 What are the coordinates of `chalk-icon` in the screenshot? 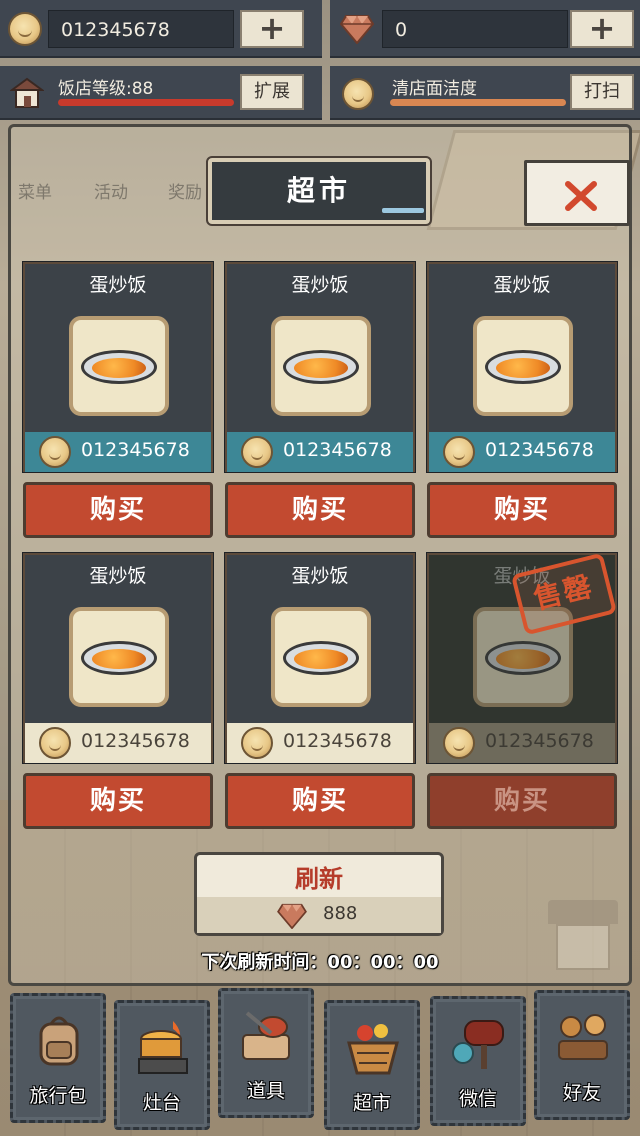 It's located at (403, 210).